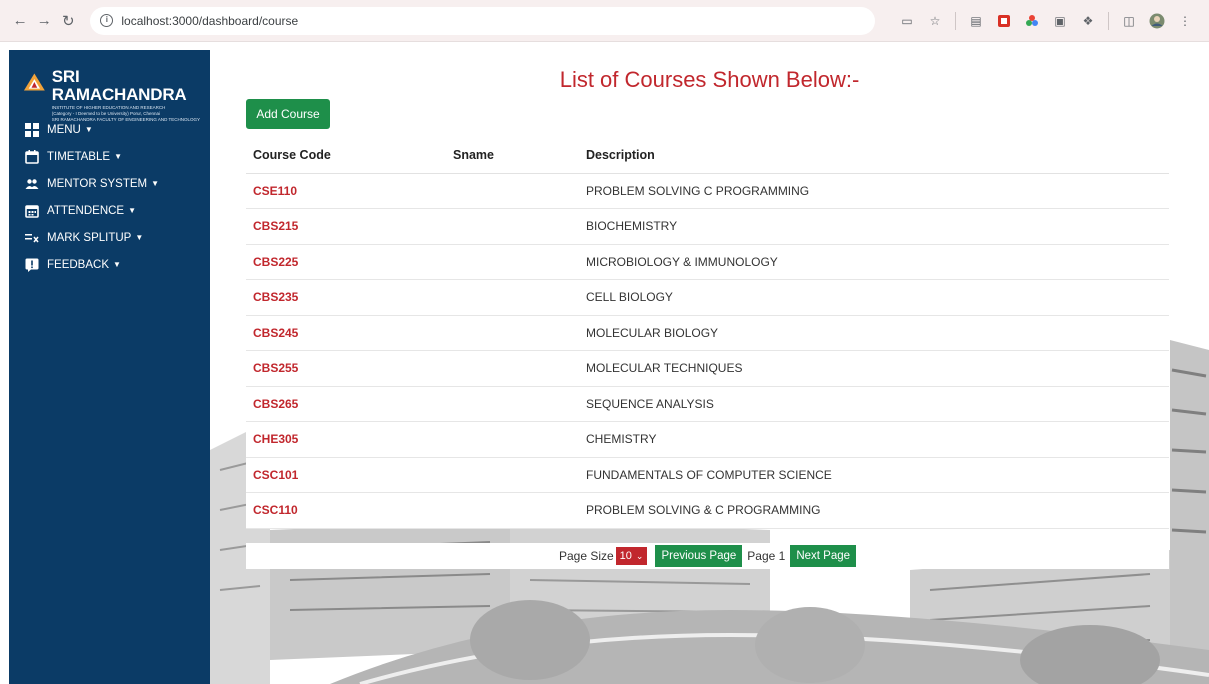 Image resolution: width=1209 pixels, height=684 pixels. What do you see at coordinates (1185, 21) in the screenshot?
I see `more-menu-icon: ⋮` at bounding box center [1185, 21].